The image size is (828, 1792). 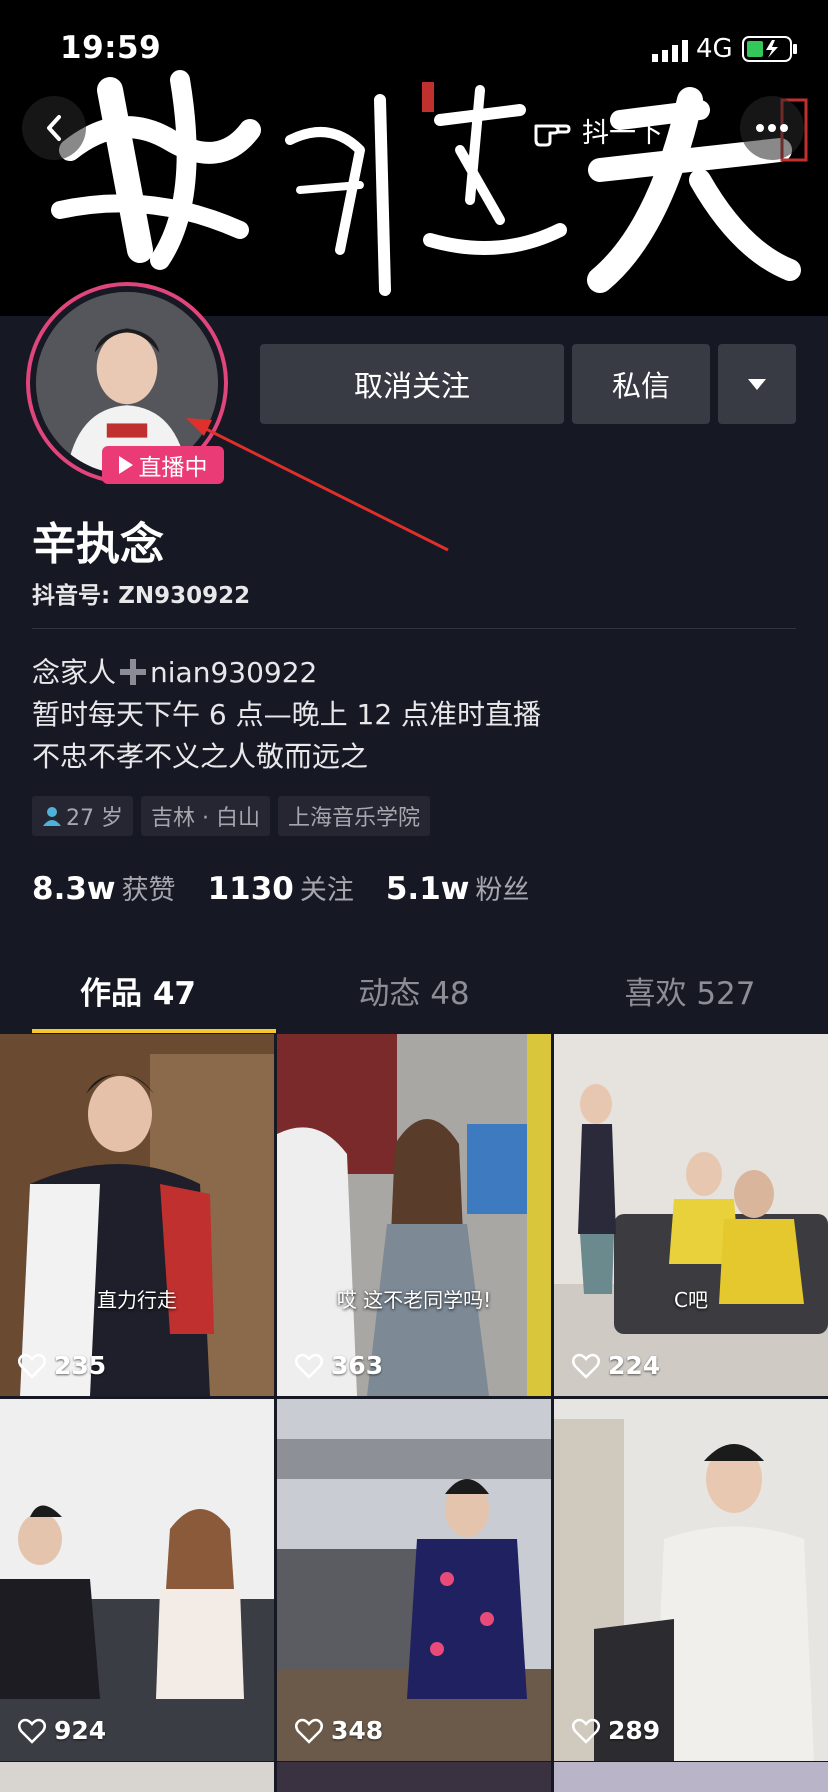 I want to click on video-thumbnail: 直力行走 235, so click(x=137, y=1215).